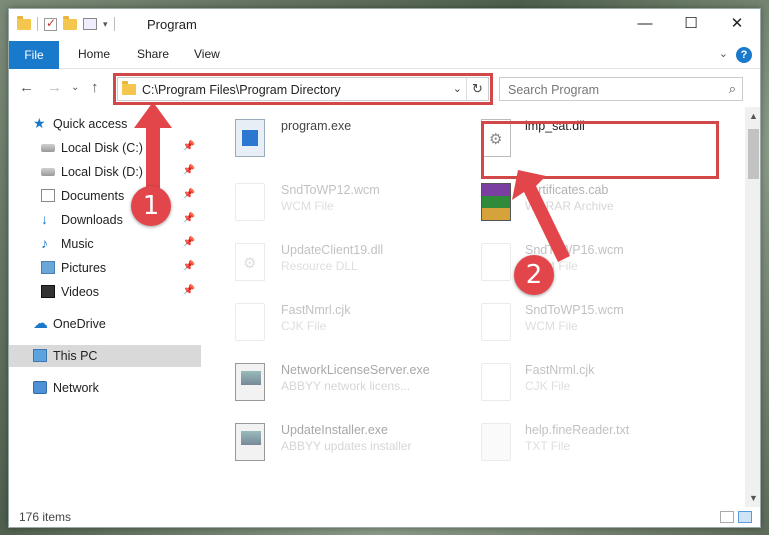 Image resolution: width=769 pixels, height=535 pixels. I want to click on sidebar-item-label: Downloads, so click(92, 220).